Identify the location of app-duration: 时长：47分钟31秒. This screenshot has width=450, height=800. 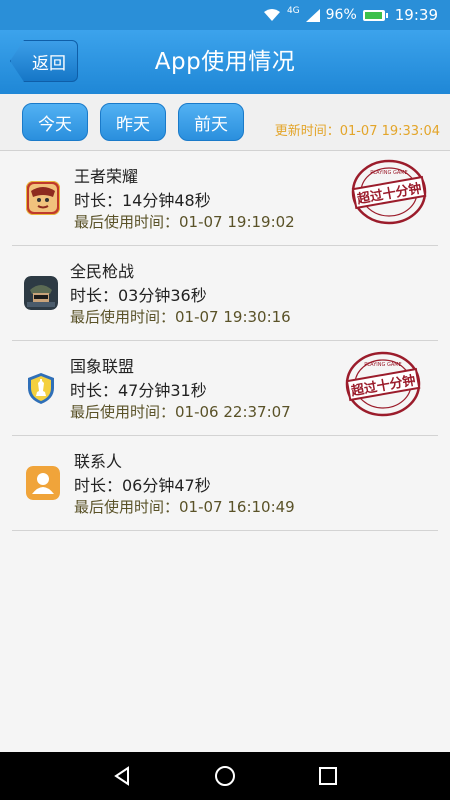
(138, 390).